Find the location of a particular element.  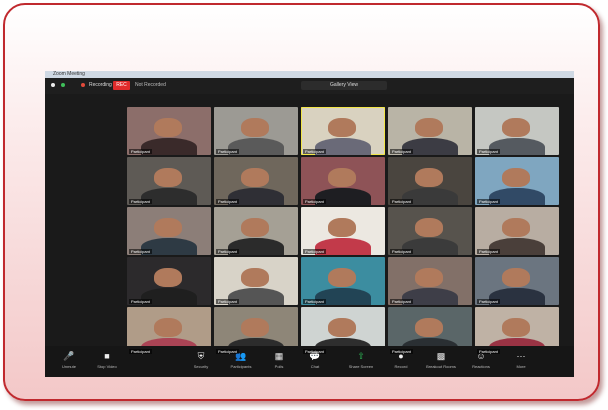

share-screen-icon: ⇧ is located at coordinates (361, 356).